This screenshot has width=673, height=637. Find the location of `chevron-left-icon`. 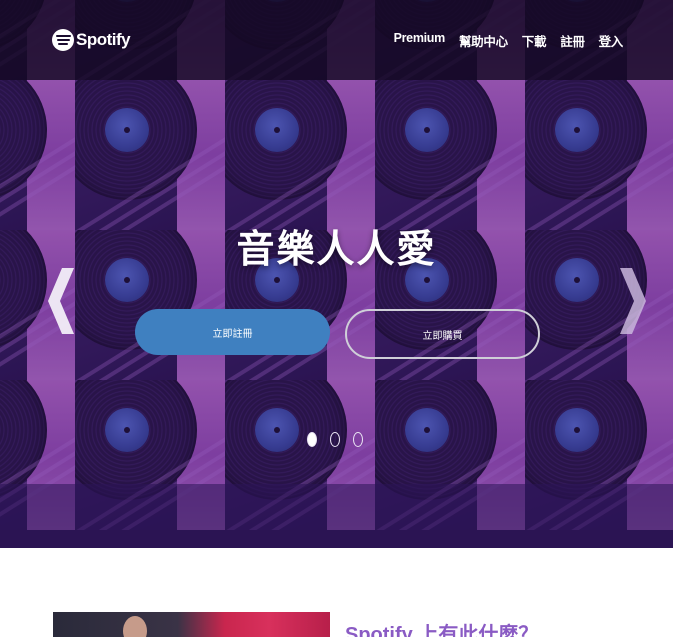

chevron-left-icon is located at coordinates (61, 301).